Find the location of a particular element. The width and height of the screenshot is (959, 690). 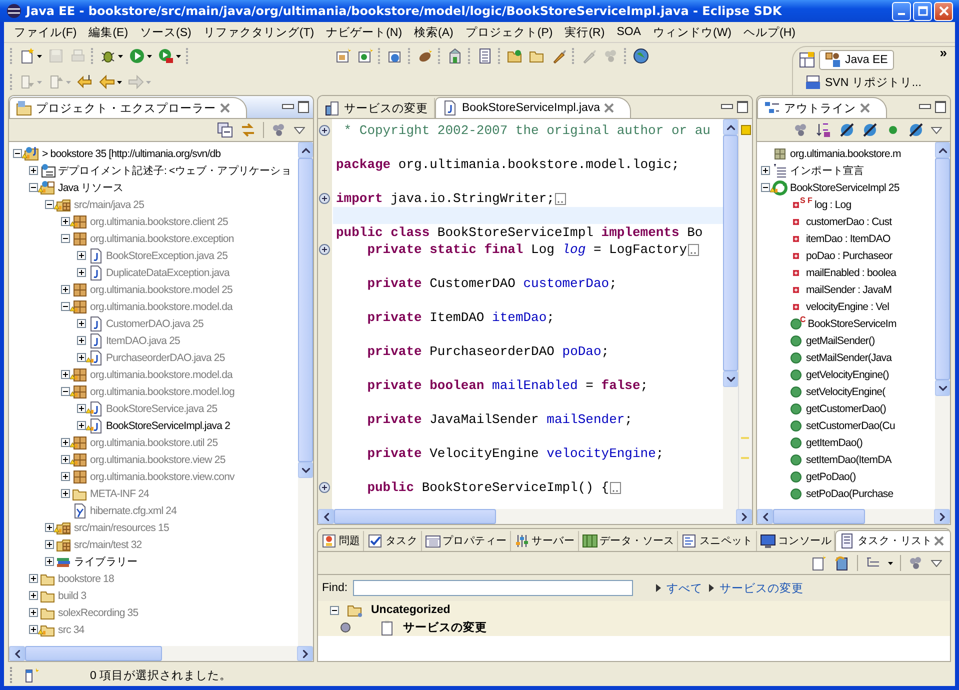

tree-item: itemDao : ItemDAO is located at coordinates (848, 238).